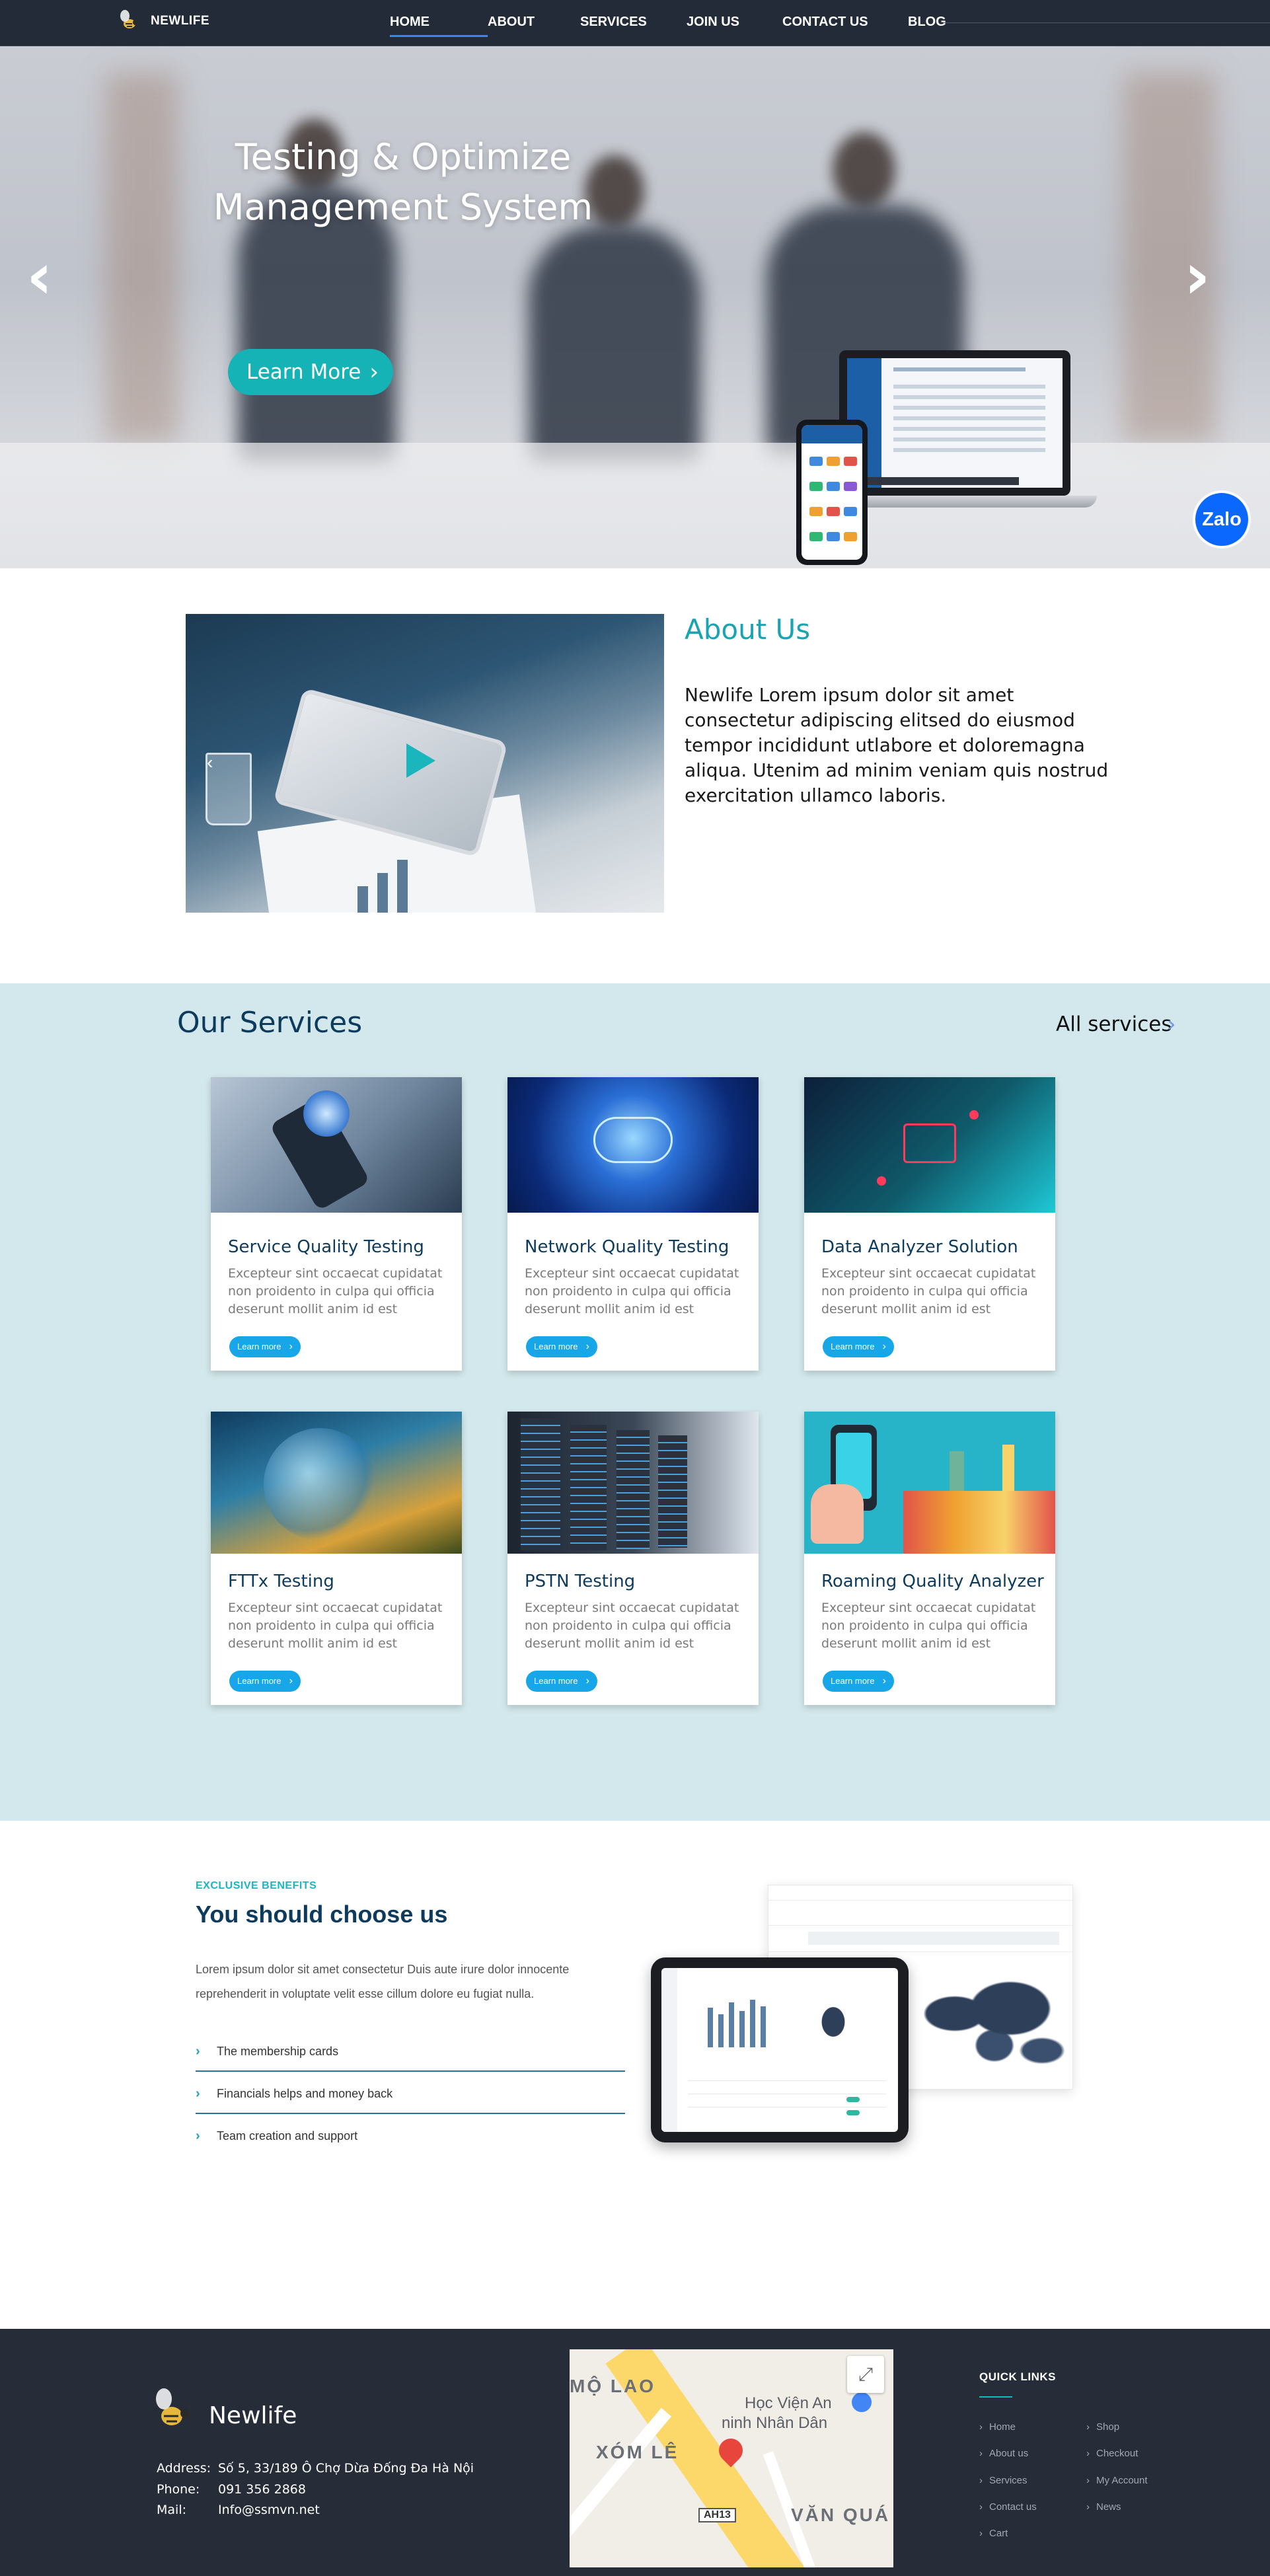  I want to click on quick-link: › Services, so click(1003, 2480).